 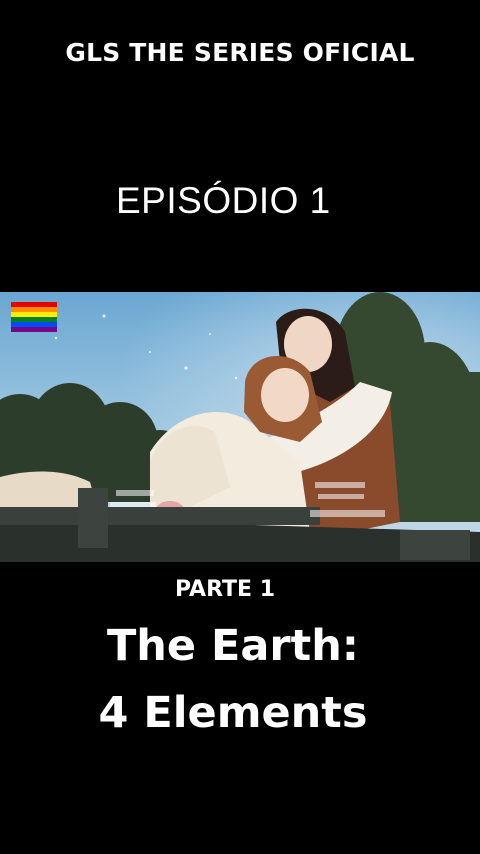 I want to click on show-title-line-1: The Earth:, so click(x=233, y=646).